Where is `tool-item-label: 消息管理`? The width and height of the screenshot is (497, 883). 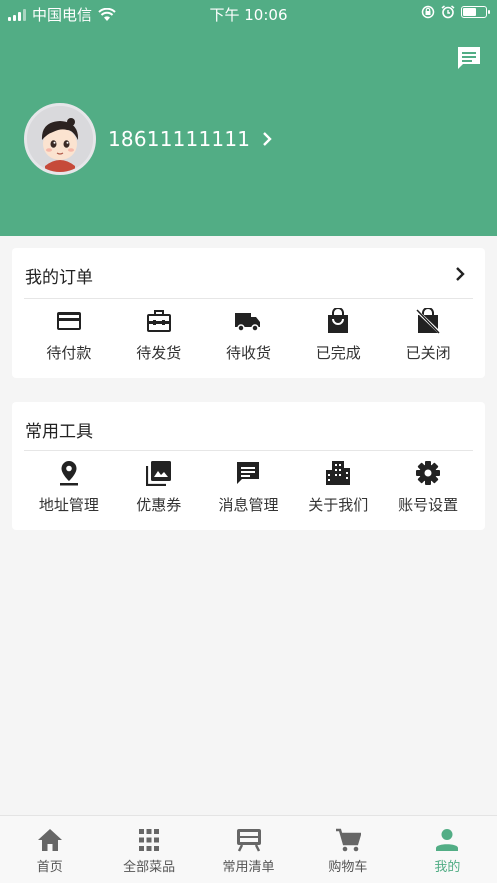
tool-item-label: 消息管理 is located at coordinates (248, 505).